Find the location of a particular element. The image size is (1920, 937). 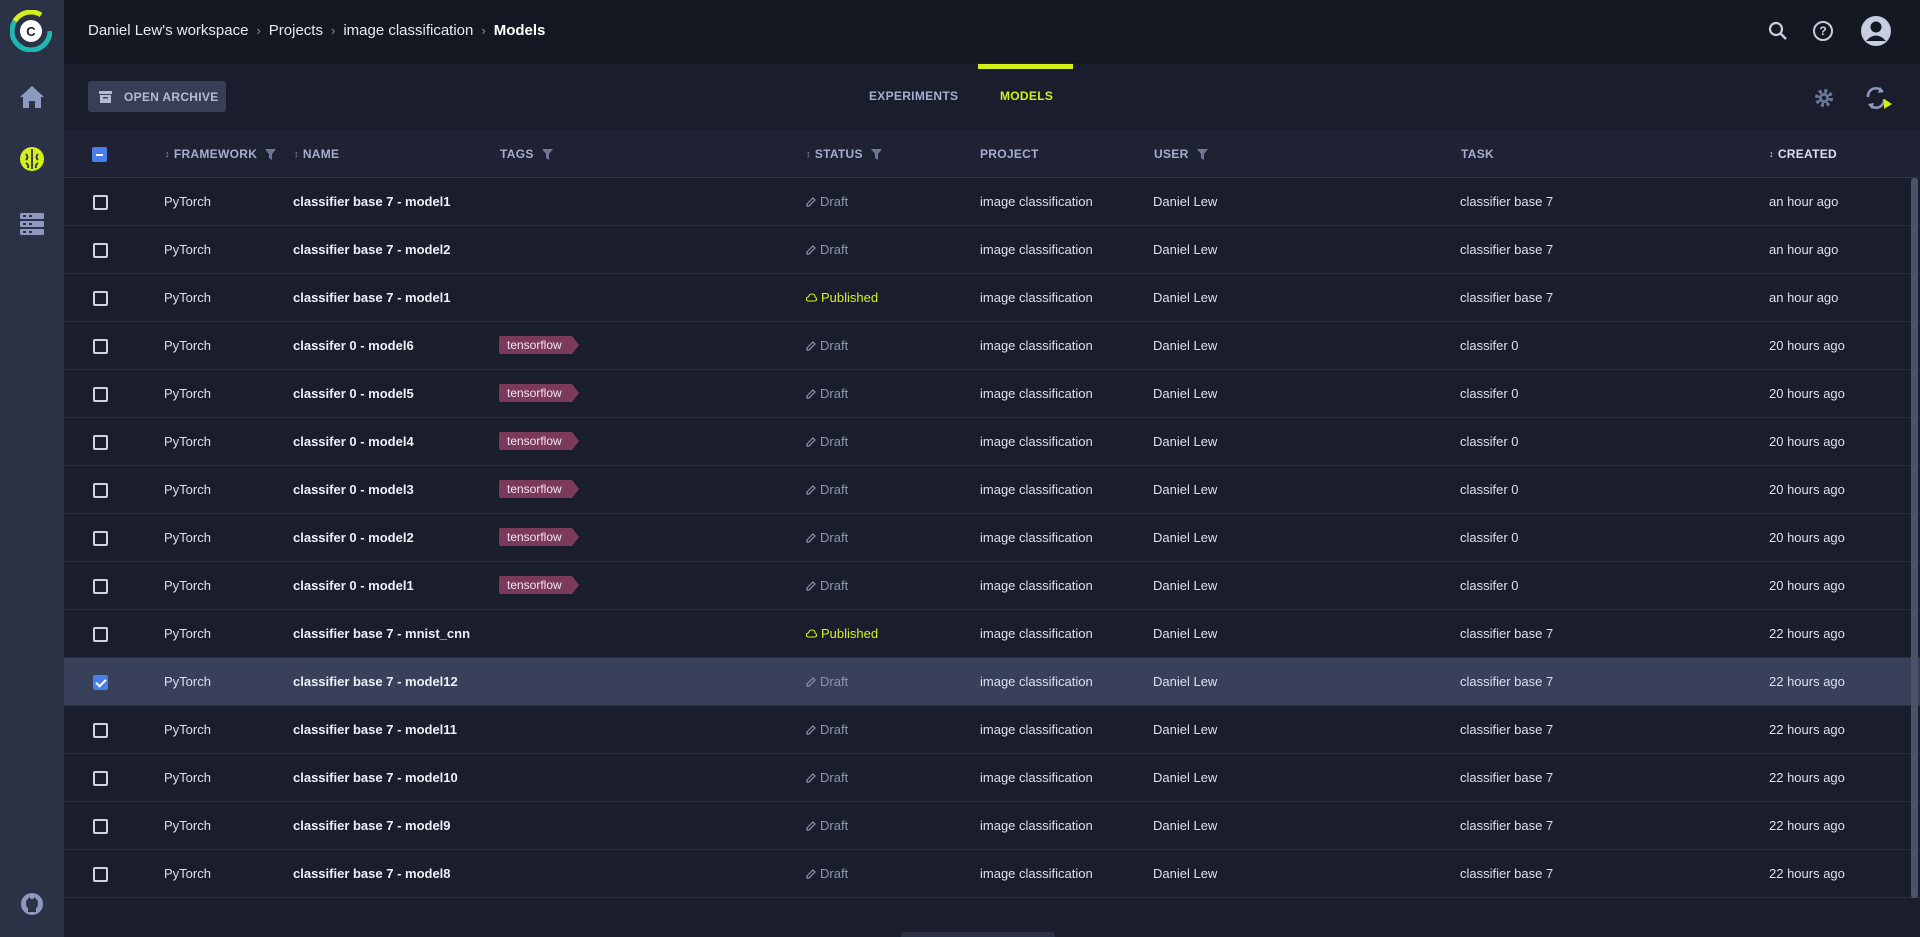

open-archive-button: OPEN ARCHIVE is located at coordinates (157, 96).